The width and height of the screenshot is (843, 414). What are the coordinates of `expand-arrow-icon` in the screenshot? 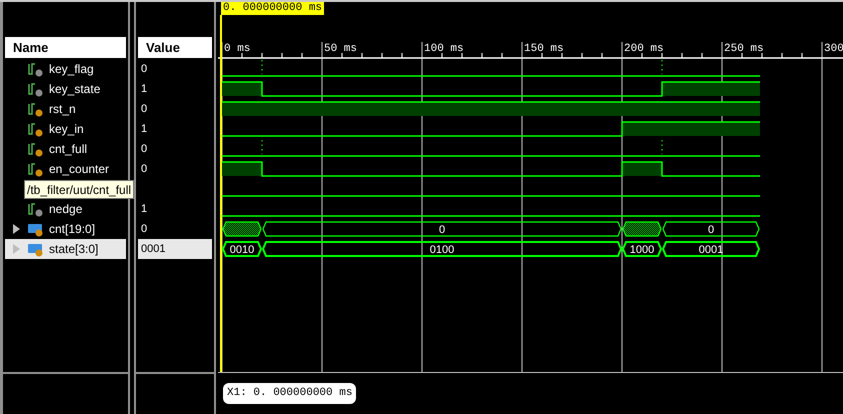 It's located at (16, 229).